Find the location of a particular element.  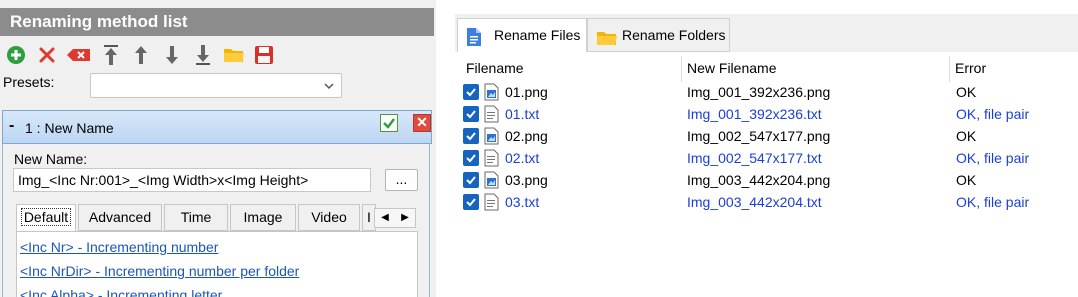

table-row: 03.txt Img_003_442x204.txt OK, file pair is located at coordinates (766, 202).